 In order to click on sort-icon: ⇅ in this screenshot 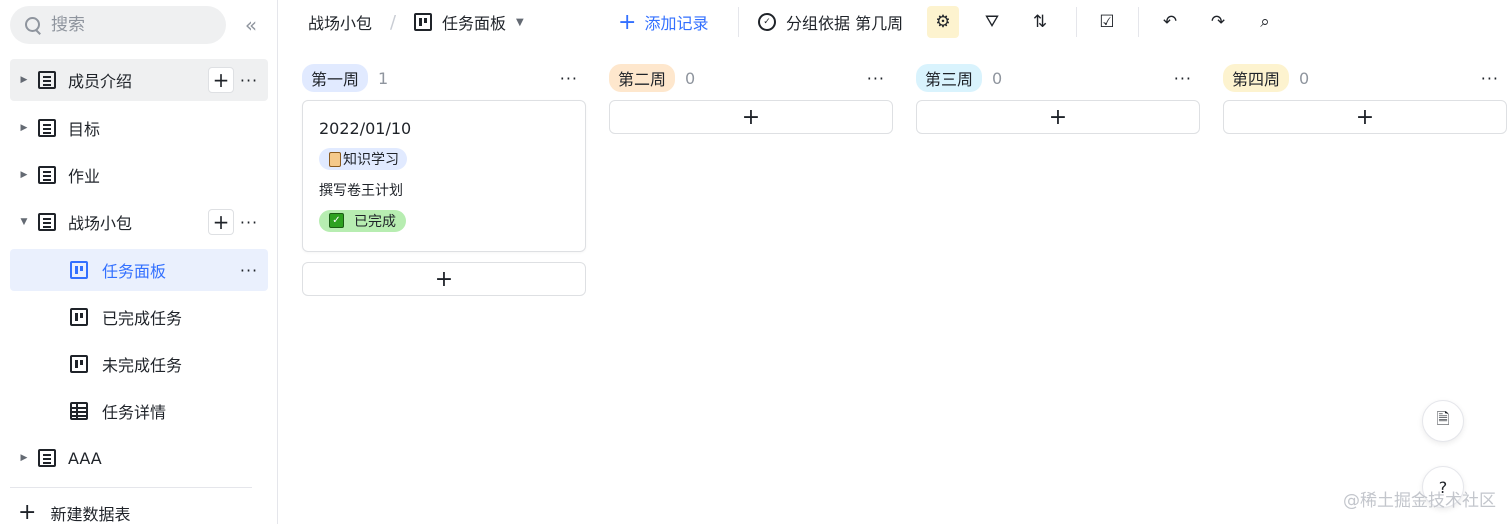, I will do `click(1040, 22)`.